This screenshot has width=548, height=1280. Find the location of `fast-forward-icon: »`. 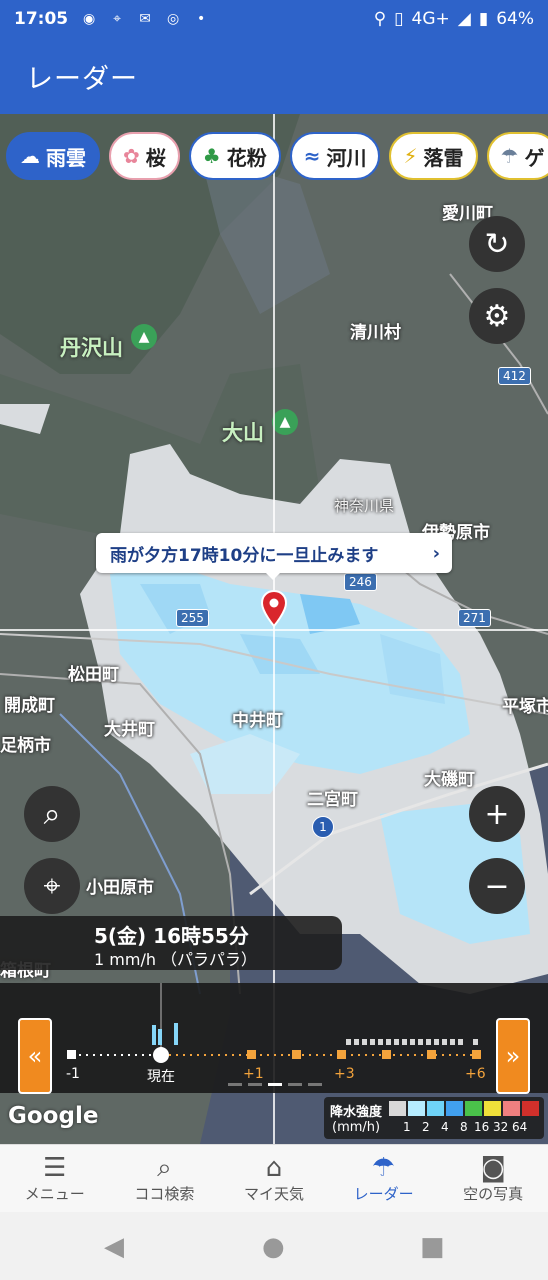

fast-forward-icon: » is located at coordinates (513, 1056).